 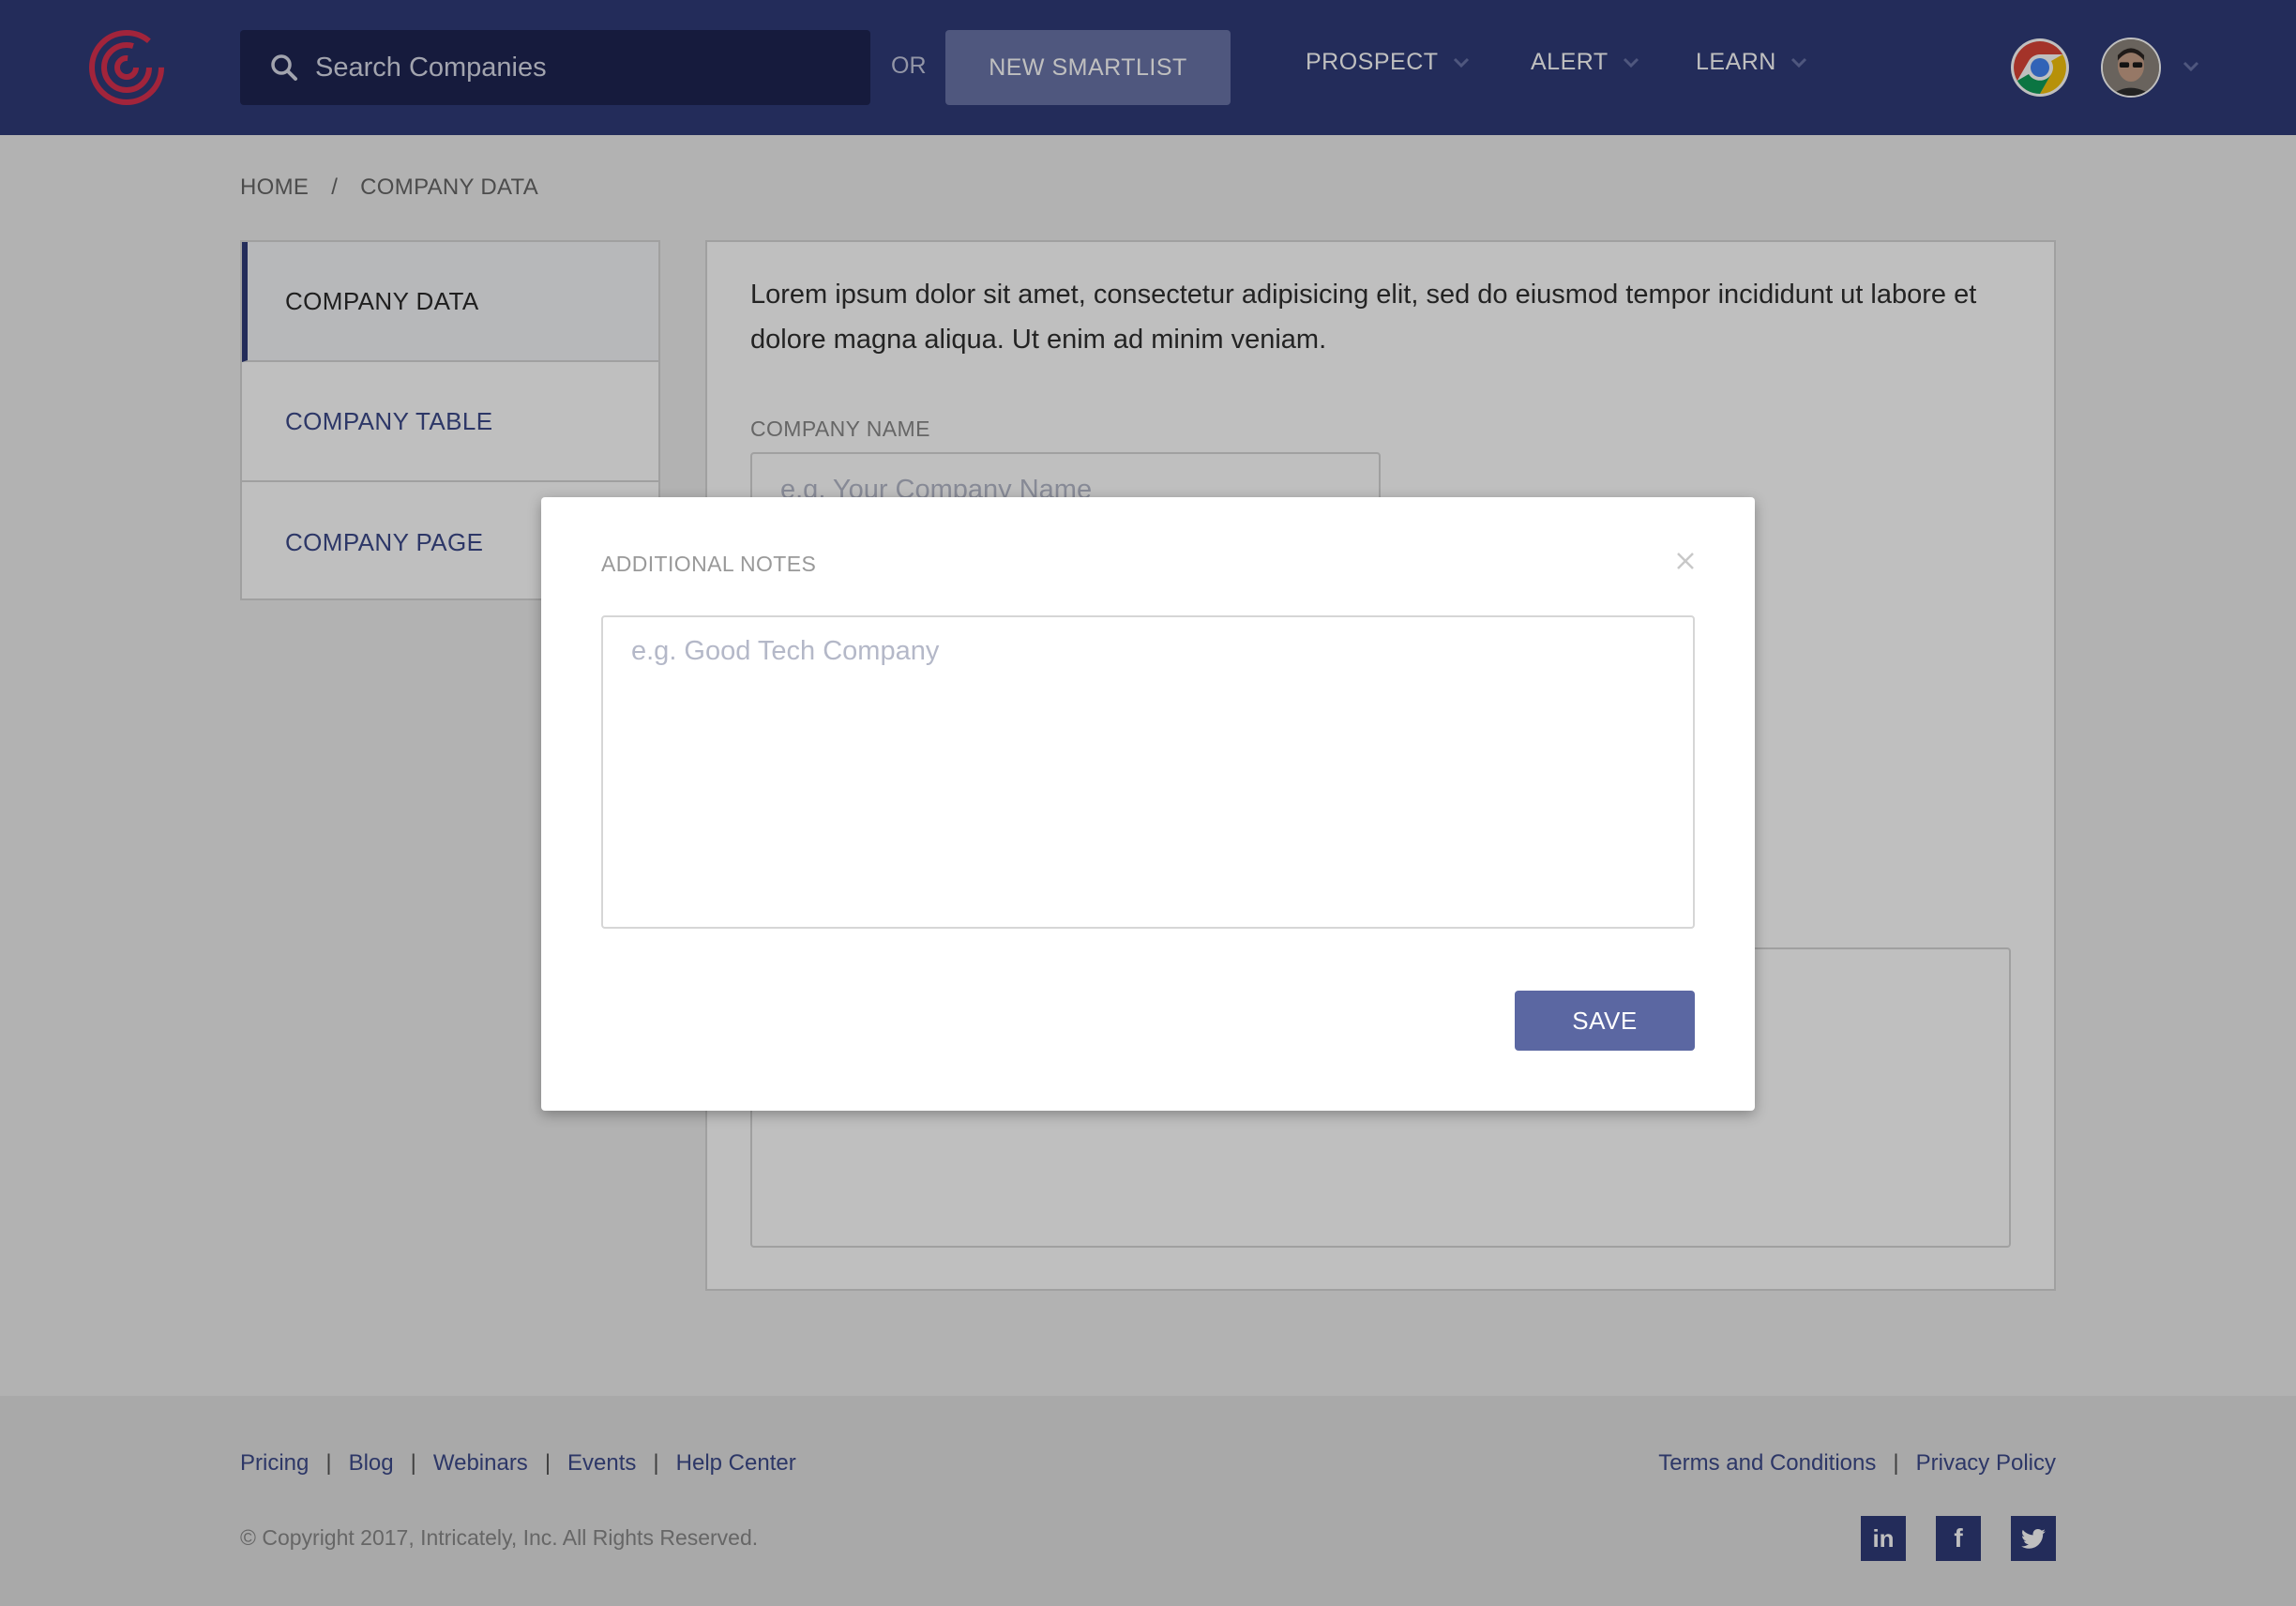 I want to click on notes-textarea, so click(x=1148, y=772).